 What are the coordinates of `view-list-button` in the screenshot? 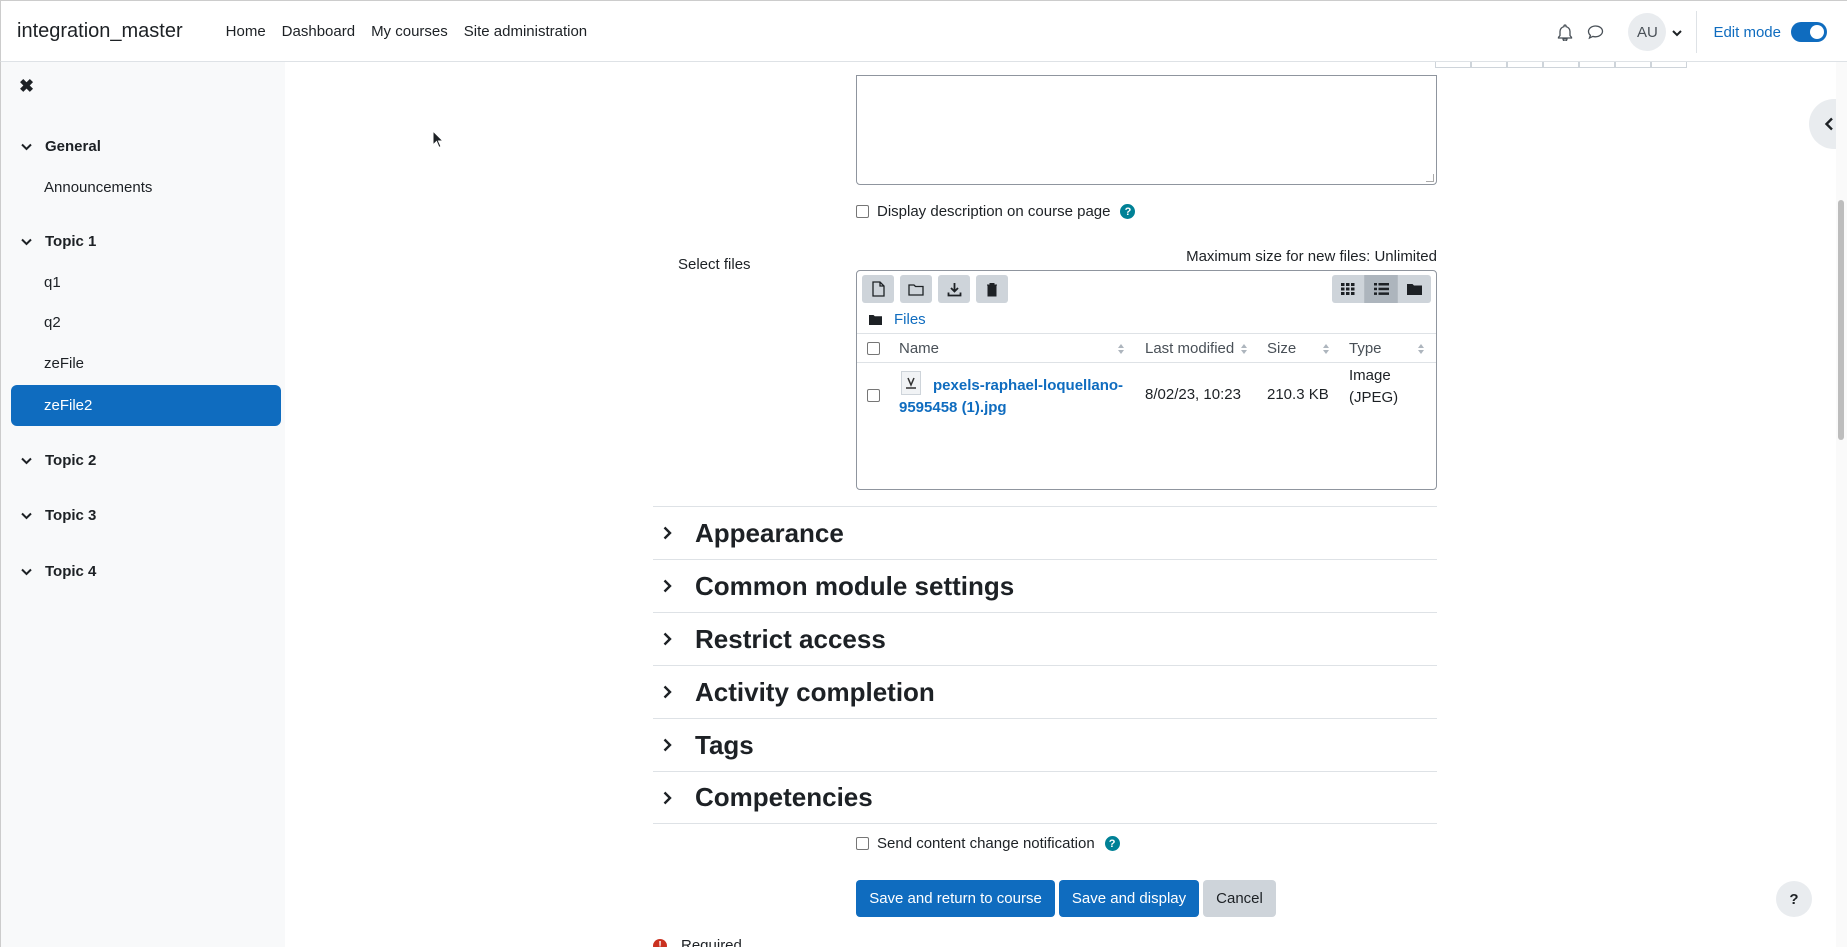 It's located at (1381, 289).